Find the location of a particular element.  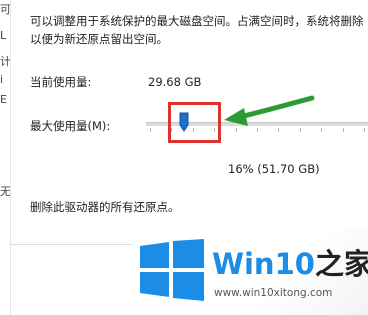

clipped-text: 计 is located at coordinates (5, 62).